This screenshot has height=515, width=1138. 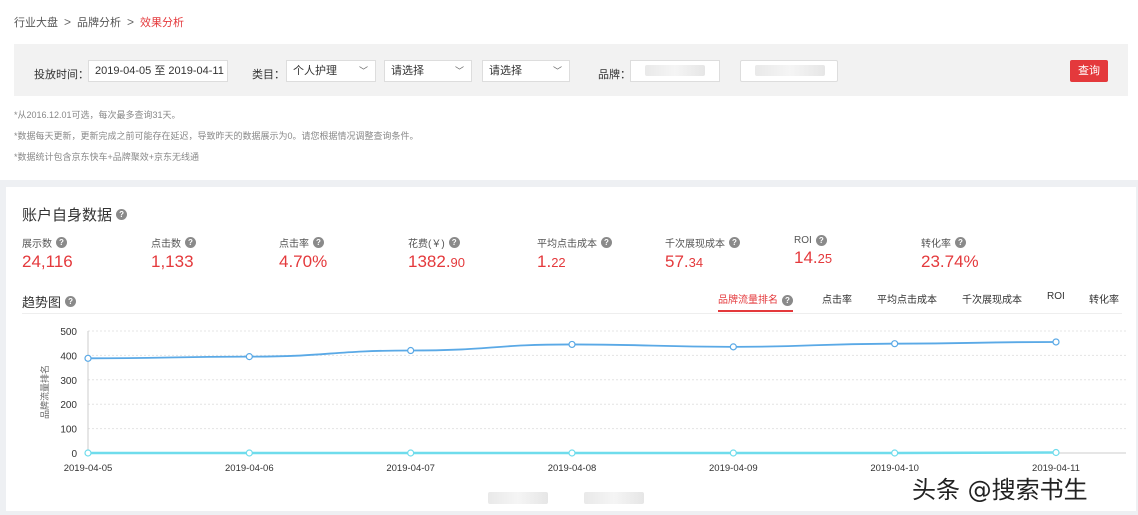 I want to click on metric-cpm: 千次展现成本? 57.34, so click(x=702, y=253).